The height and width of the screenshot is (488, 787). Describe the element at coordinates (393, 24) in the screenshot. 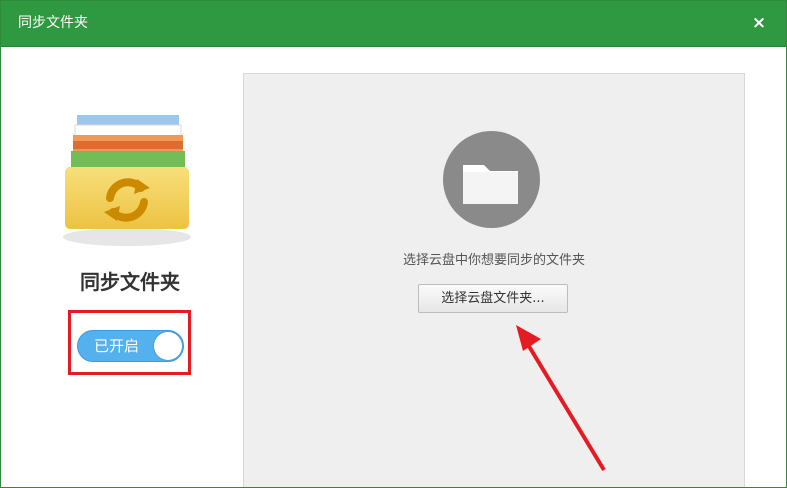

I see `title-bar: 同步文件夹 ×` at that location.